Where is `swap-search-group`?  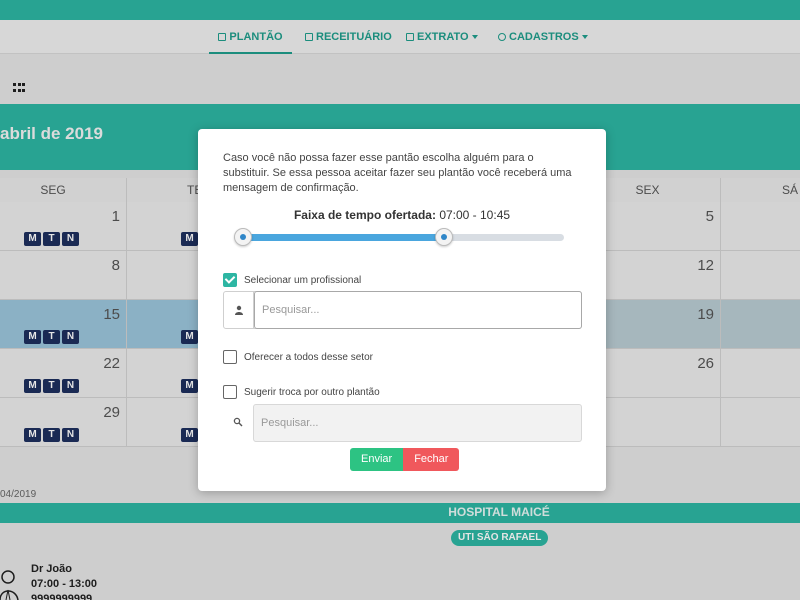
swap-search-group is located at coordinates (402, 423).